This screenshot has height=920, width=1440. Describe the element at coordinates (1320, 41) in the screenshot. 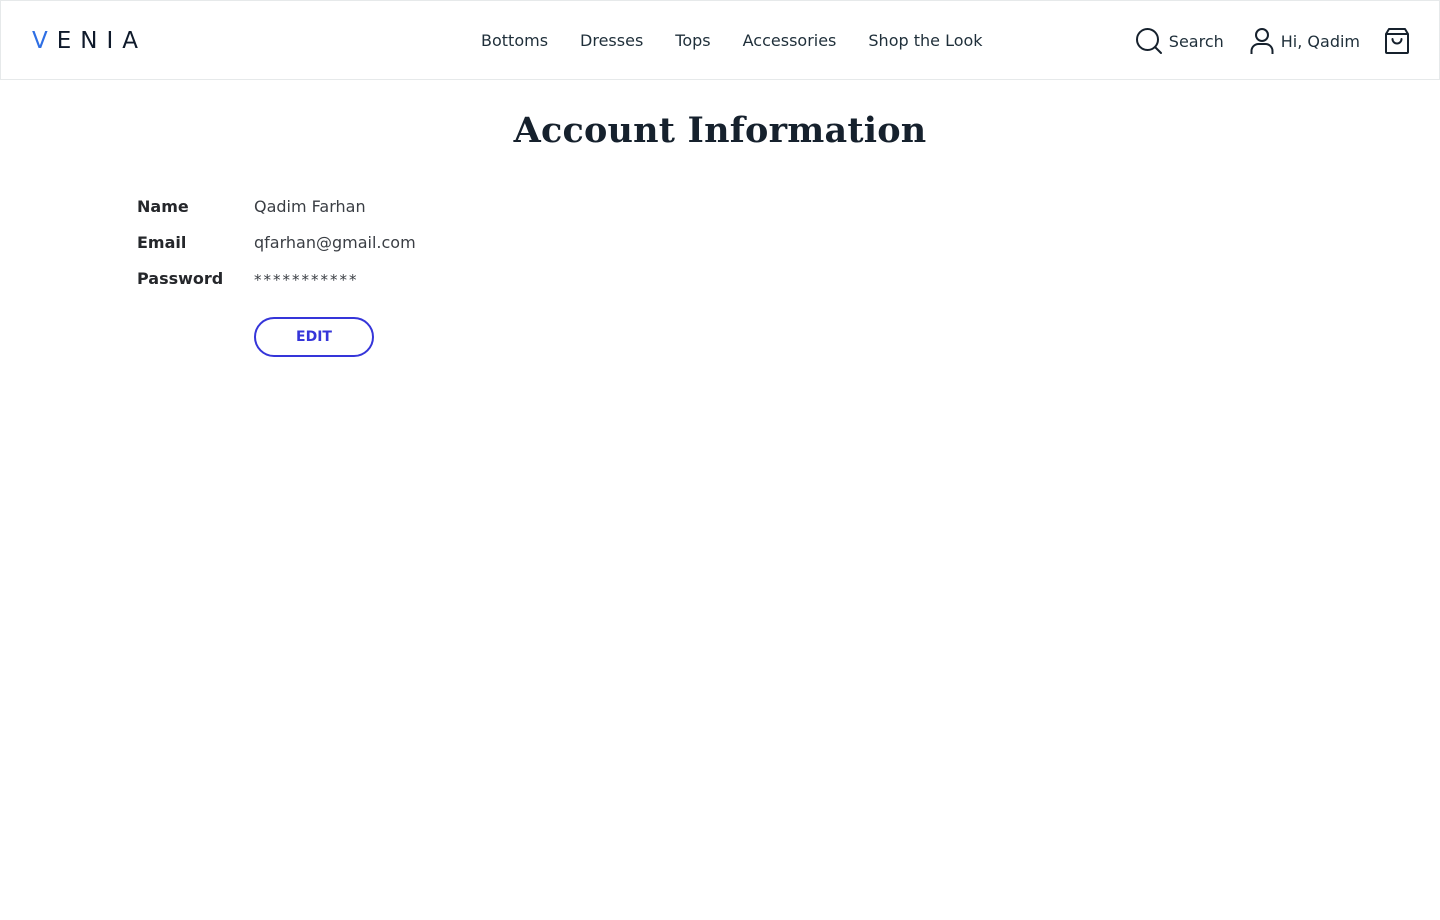

I see `account-greeting: Hi, Qadim` at that location.